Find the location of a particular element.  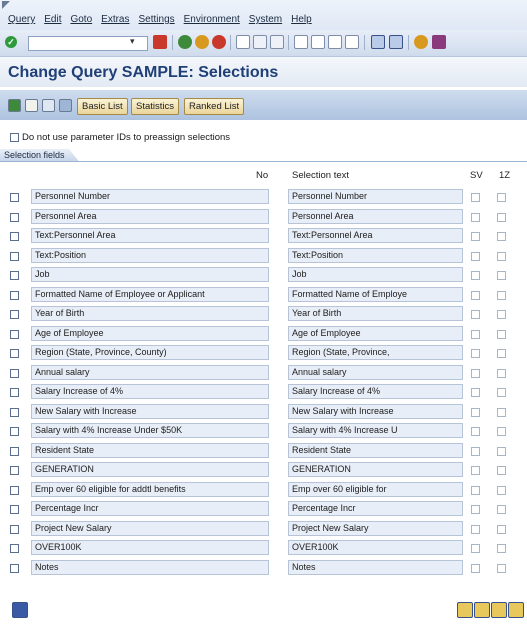

exit-icon is located at coordinates (202, 42).